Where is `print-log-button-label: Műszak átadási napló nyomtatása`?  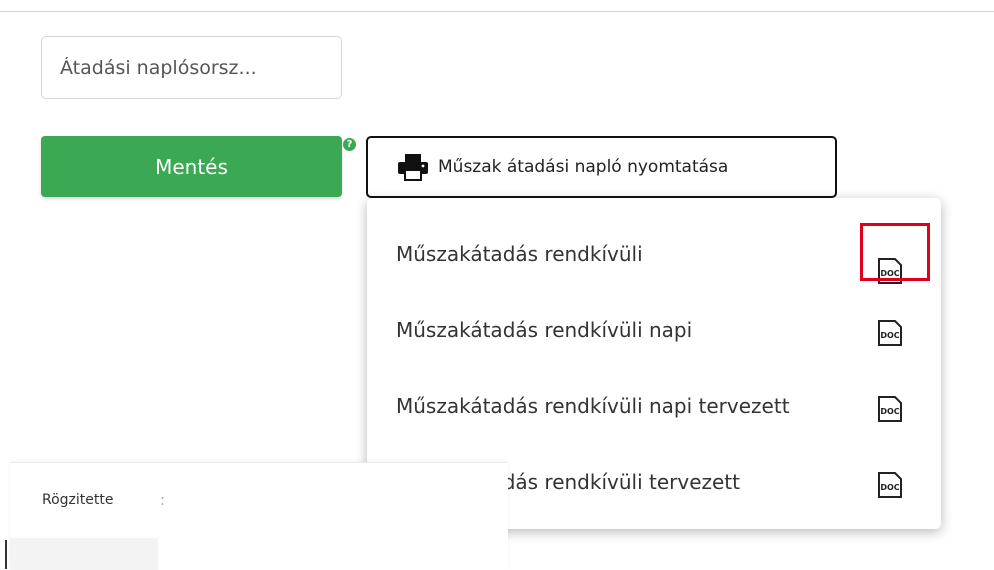
print-log-button-label: Műszak átadási napló nyomtatása is located at coordinates (583, 167).